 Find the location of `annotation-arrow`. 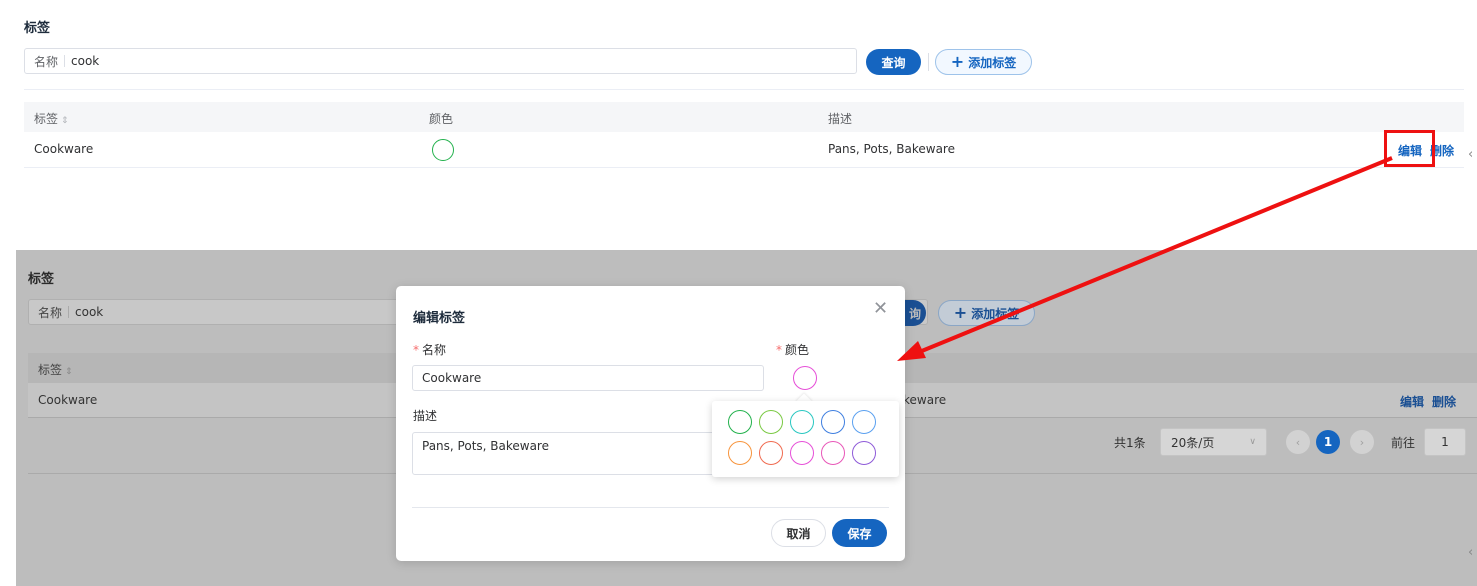

annotation-arrow is located at coordinates (1145, 258).